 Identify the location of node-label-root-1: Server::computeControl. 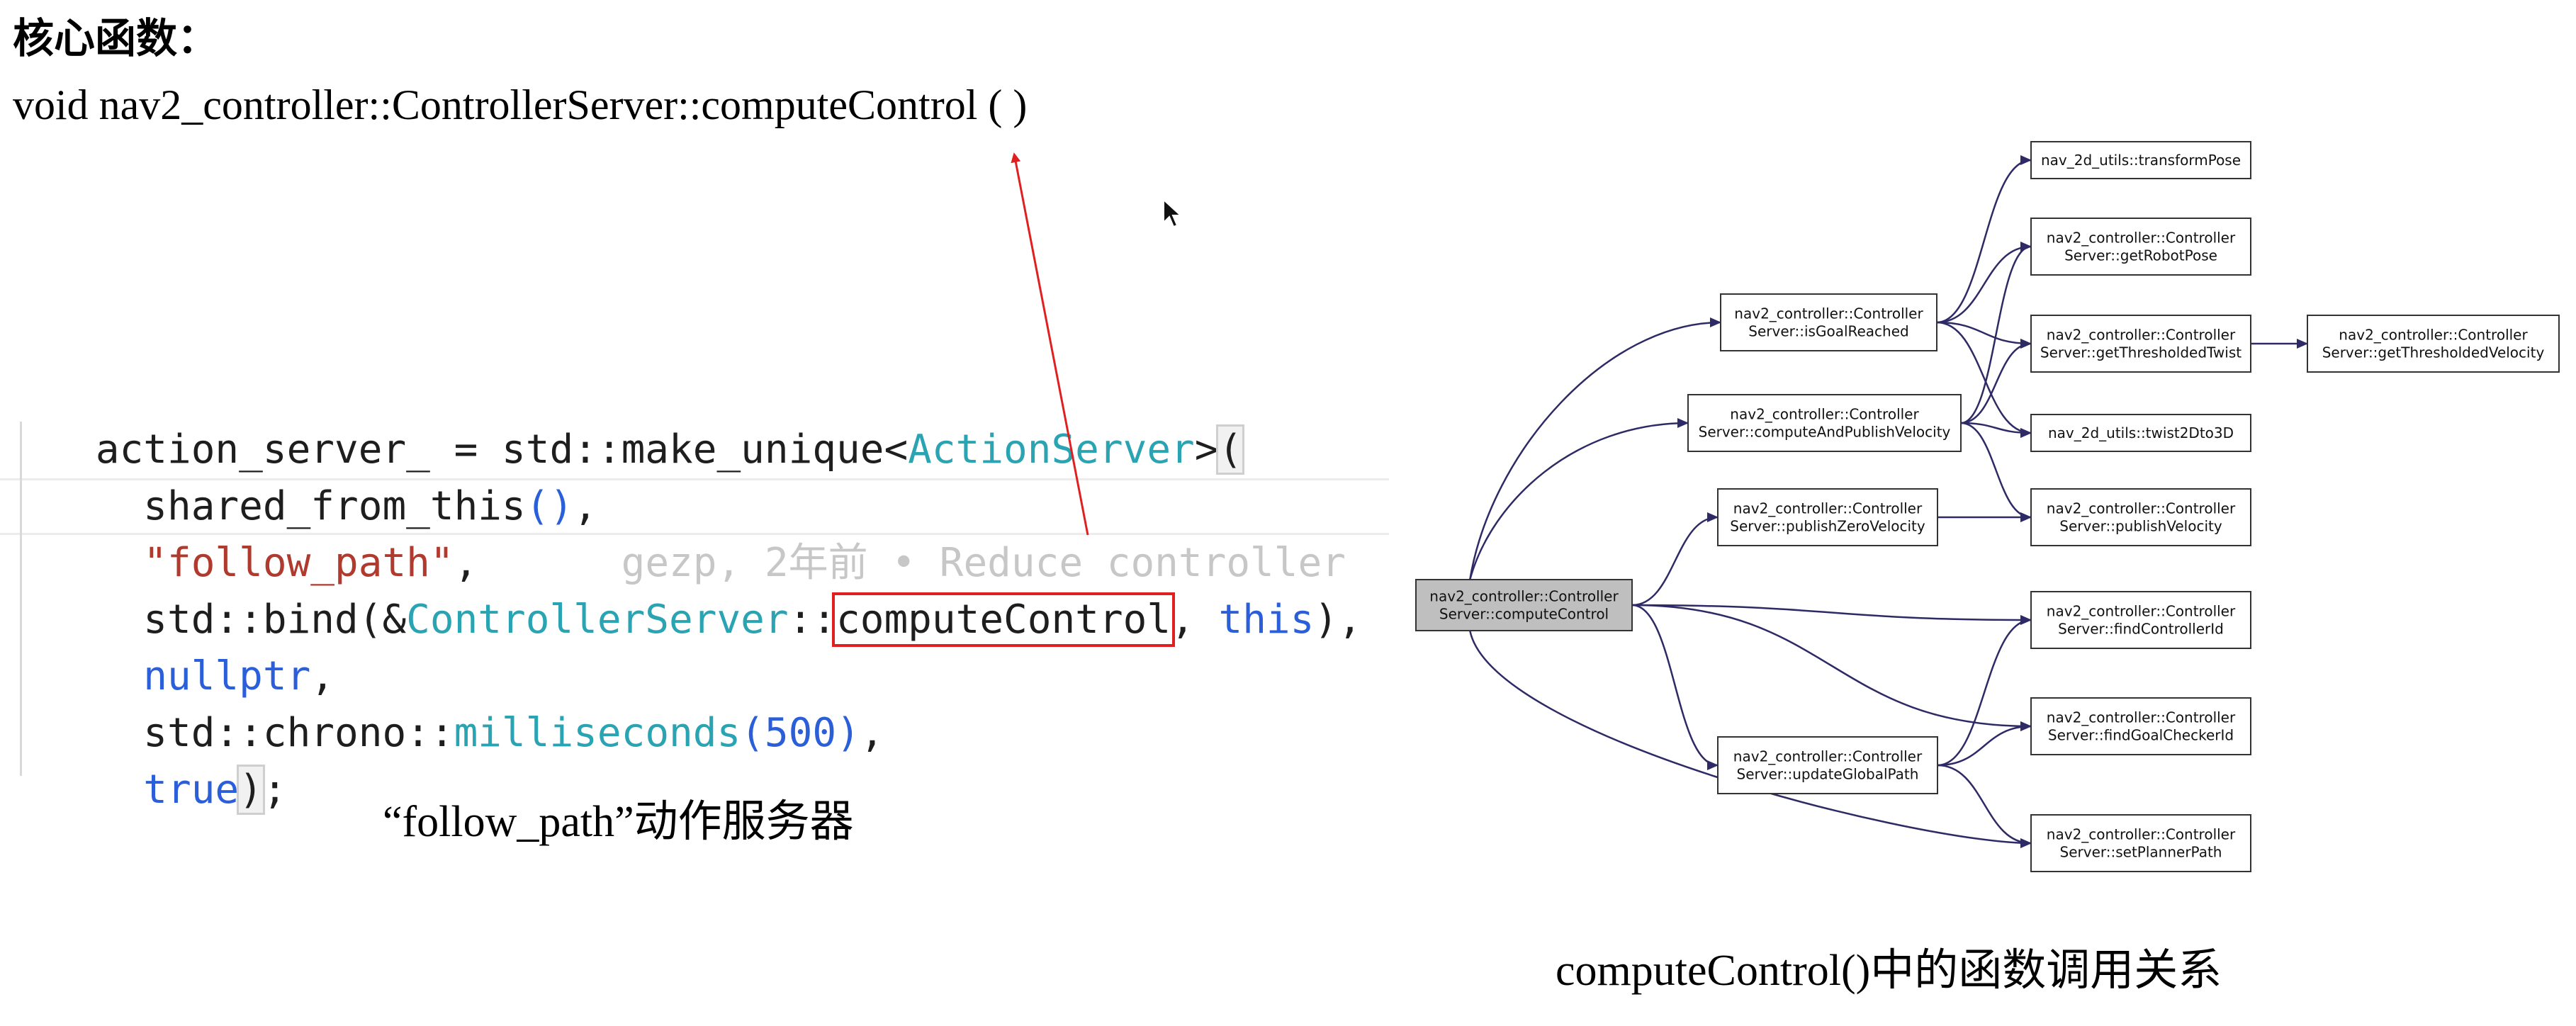
(1524, 614).